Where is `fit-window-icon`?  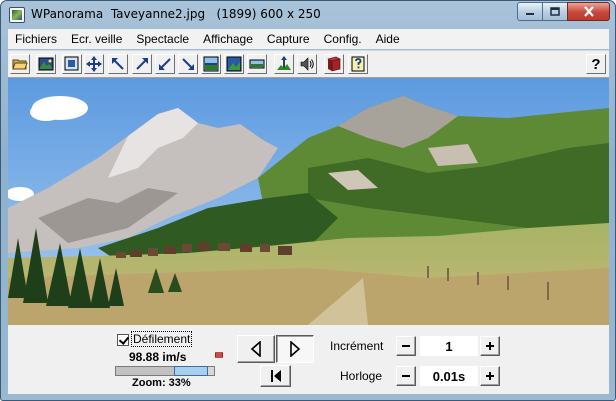 fit-window-icon is located at coordinates (71, 63).